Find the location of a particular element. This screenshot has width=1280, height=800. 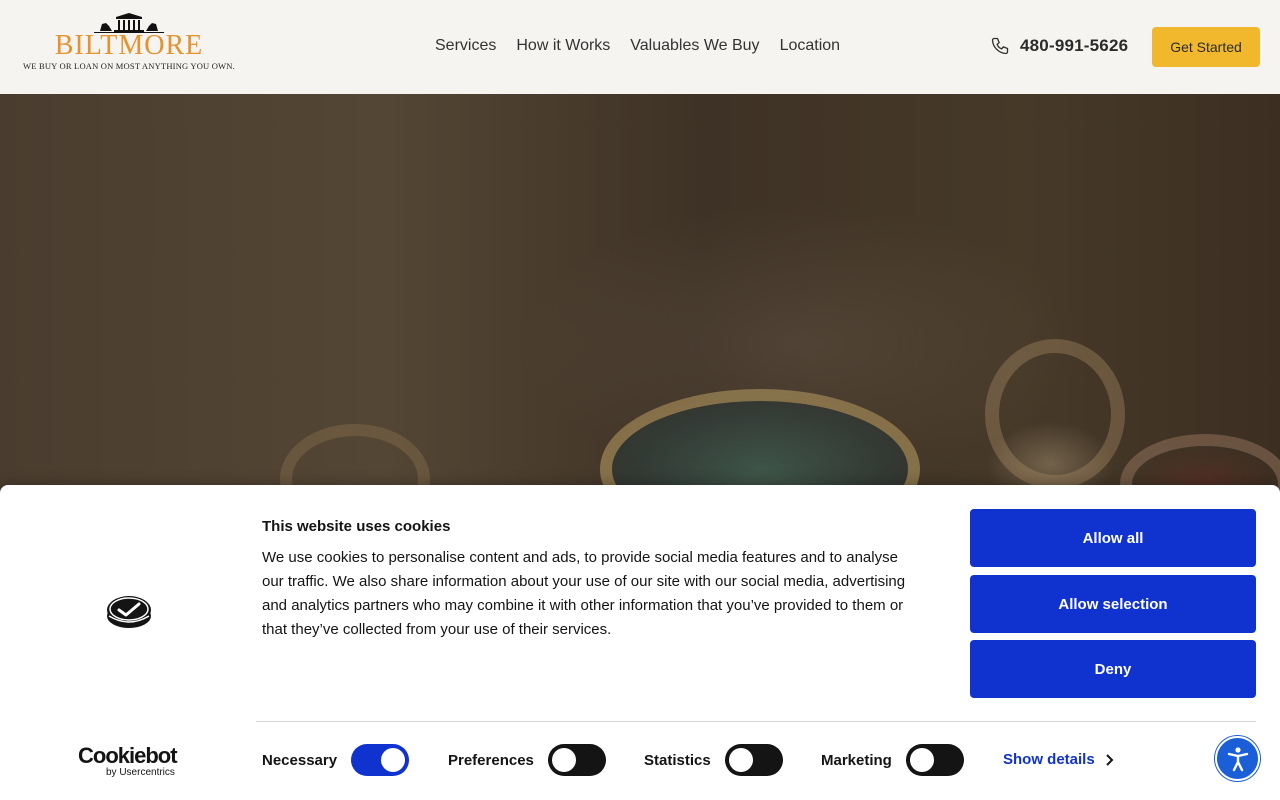

chevron-right-icon is located at coordinates (1109, 759).